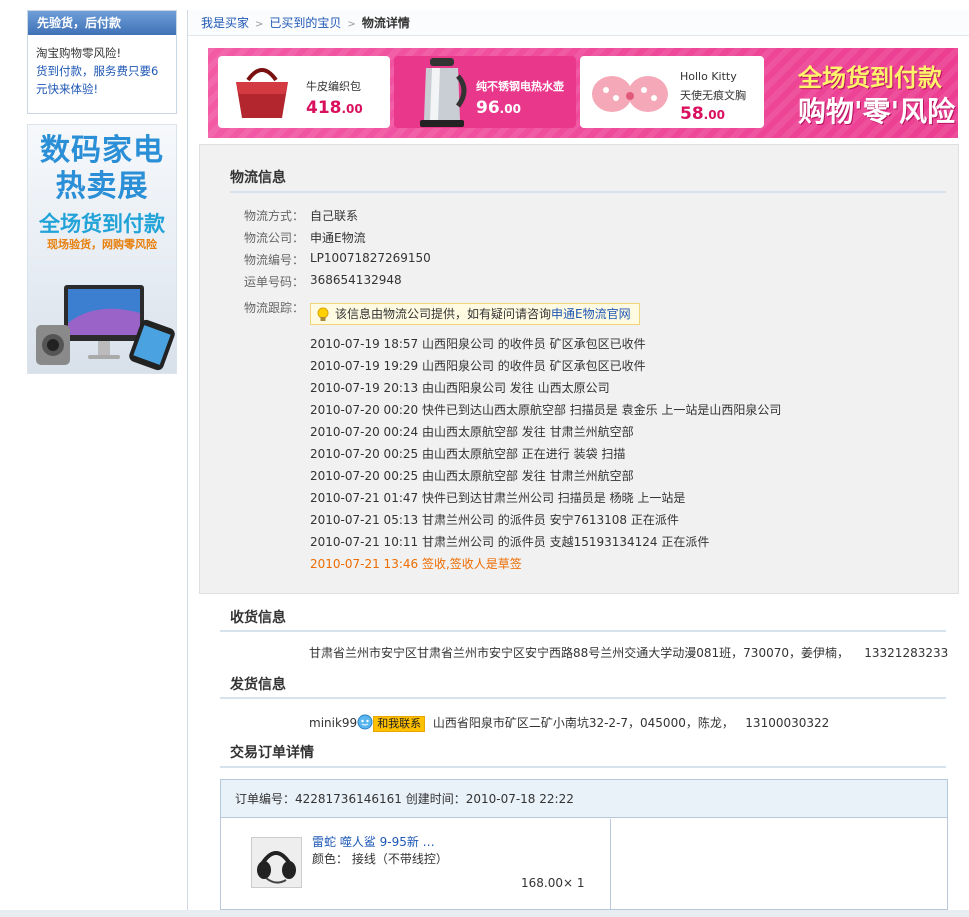 The height and width of the screenshot is (917, 969). I want to click on digital-appliance-ad: 数码家电 热卖展 全场货到付款 现场验货，网购零风险, so click(102, 249).